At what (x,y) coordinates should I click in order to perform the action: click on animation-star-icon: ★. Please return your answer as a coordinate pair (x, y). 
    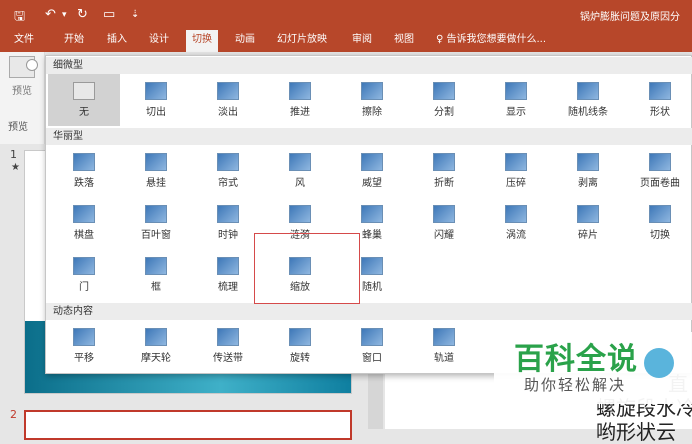
    Looking at the image, I should click on (15, 167).